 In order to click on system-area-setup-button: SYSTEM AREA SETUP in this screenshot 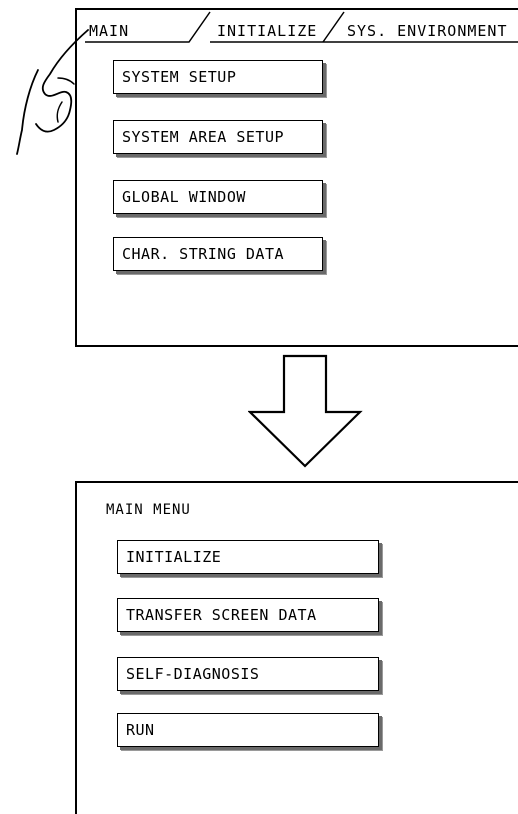, I will do `click(218, 137)`.